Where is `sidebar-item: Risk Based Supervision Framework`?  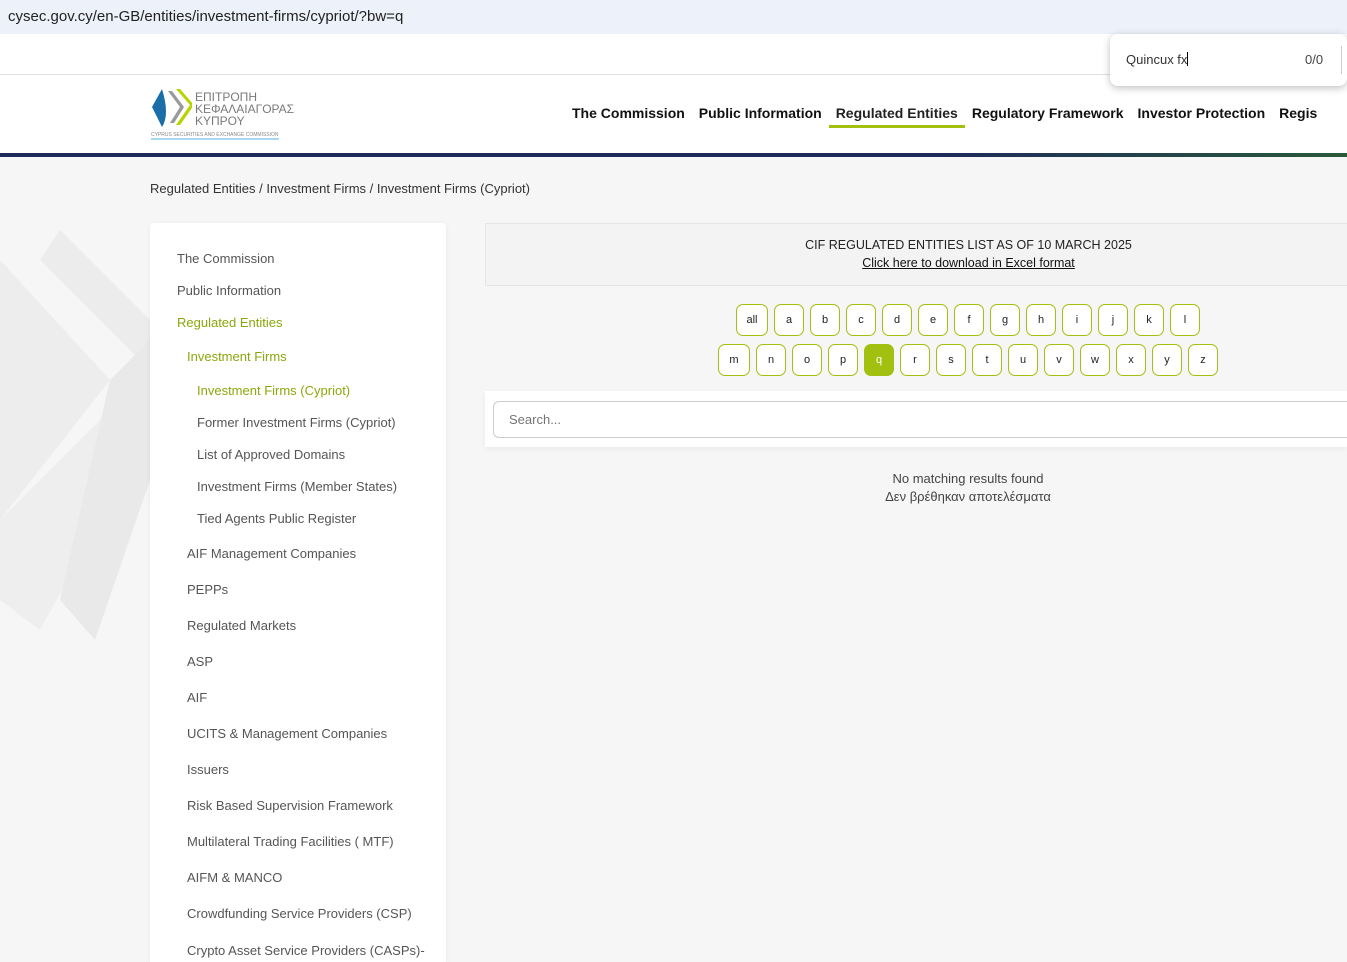 sidebar-item: Risk Based Supervision Framework is located at coordinates (290, 805).